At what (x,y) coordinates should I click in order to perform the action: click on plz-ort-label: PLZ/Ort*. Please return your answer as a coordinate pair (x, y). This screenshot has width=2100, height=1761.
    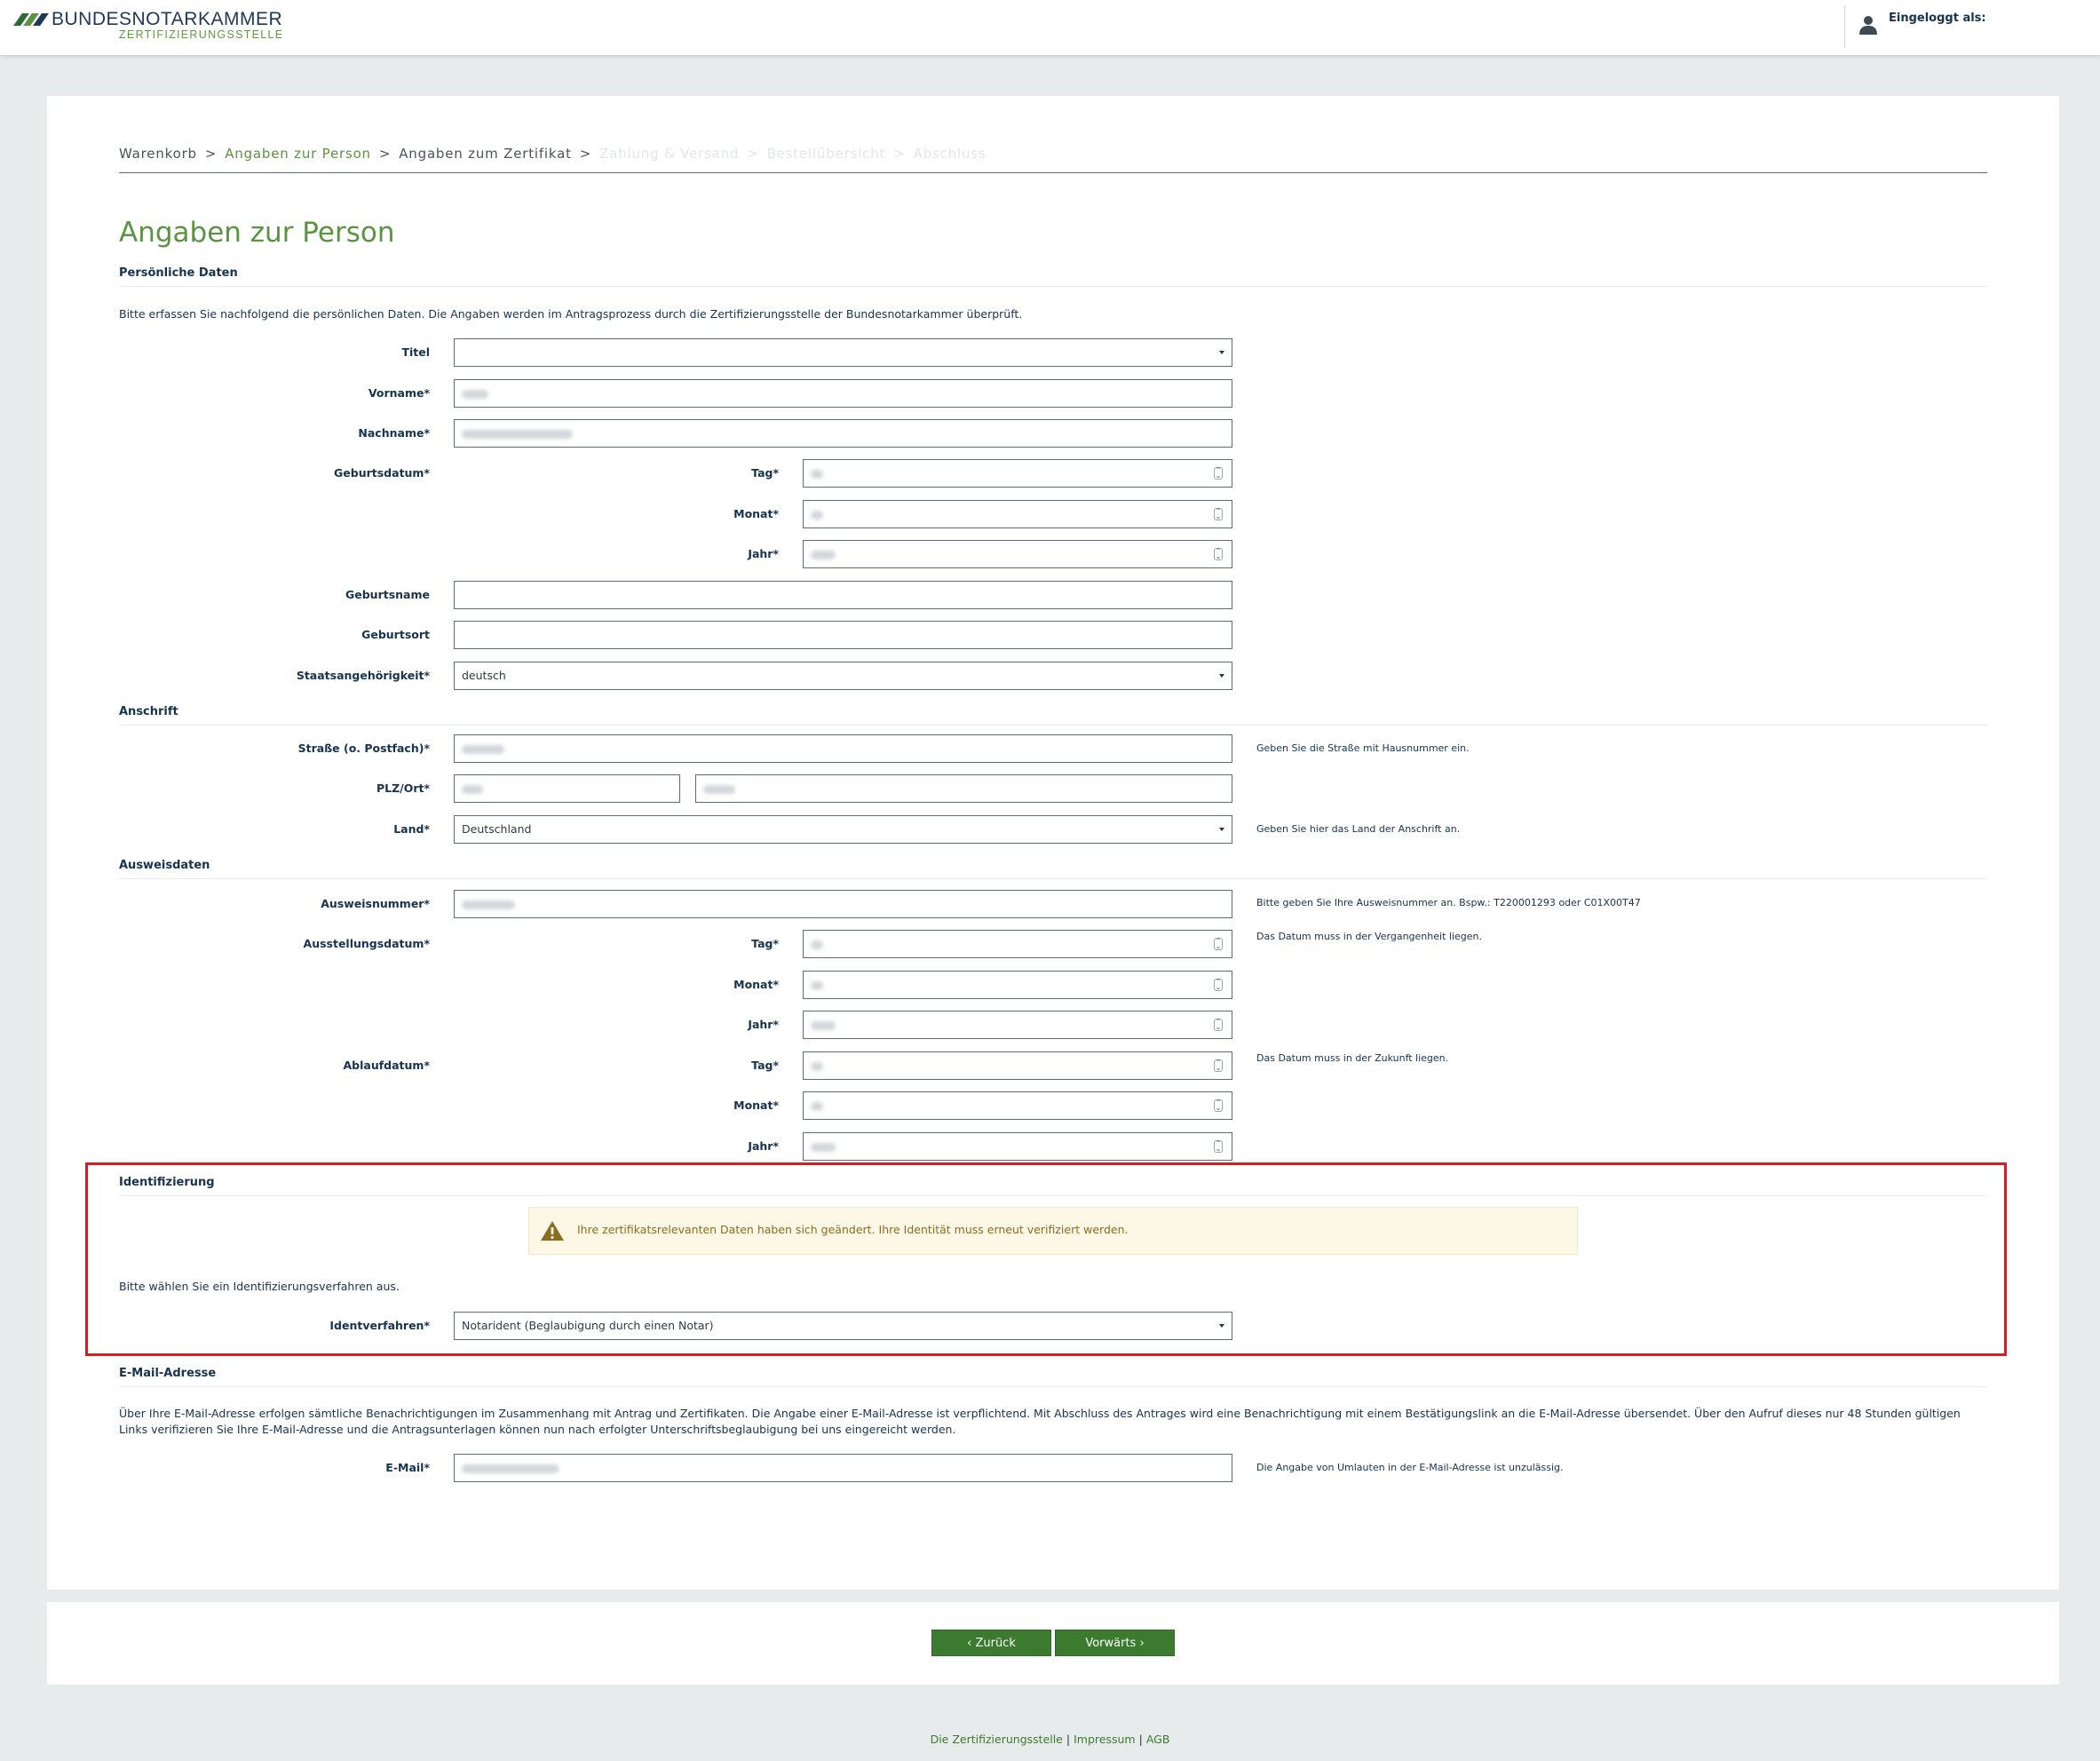
    Looking at the image, I should click on (403, 788).